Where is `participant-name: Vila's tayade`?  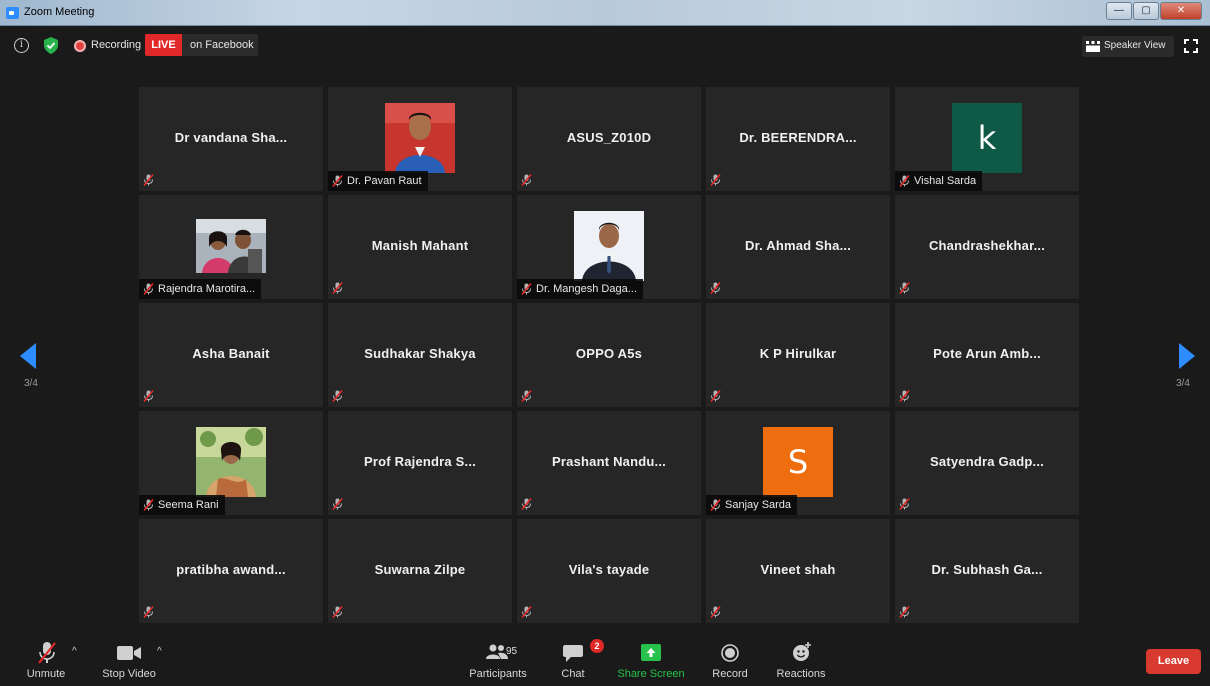 participant-name: Vila's tayade is located at coordinates (609, 569).